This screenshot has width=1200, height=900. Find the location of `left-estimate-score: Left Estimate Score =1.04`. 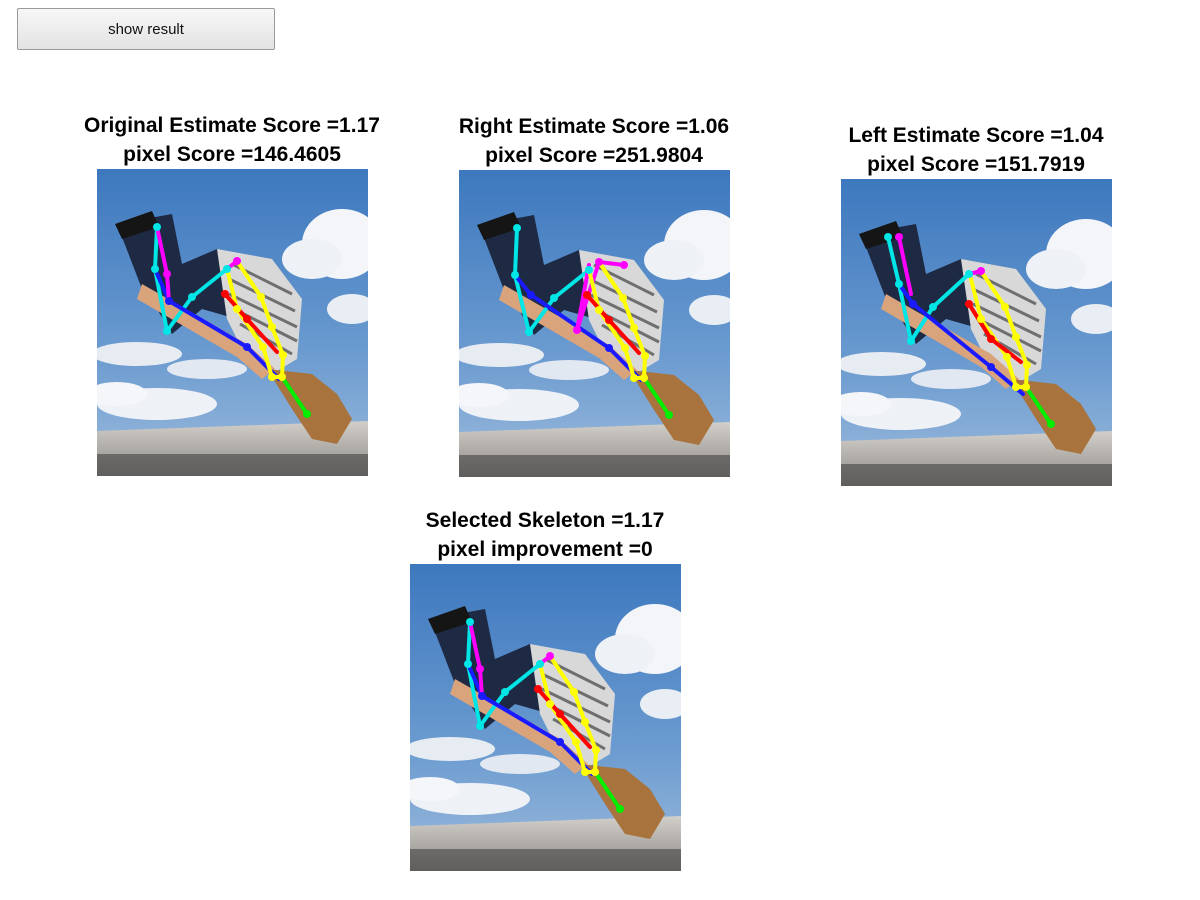

left-estimate-score: Left Estimate Score =1.04 is located at coordinates (976, 135).